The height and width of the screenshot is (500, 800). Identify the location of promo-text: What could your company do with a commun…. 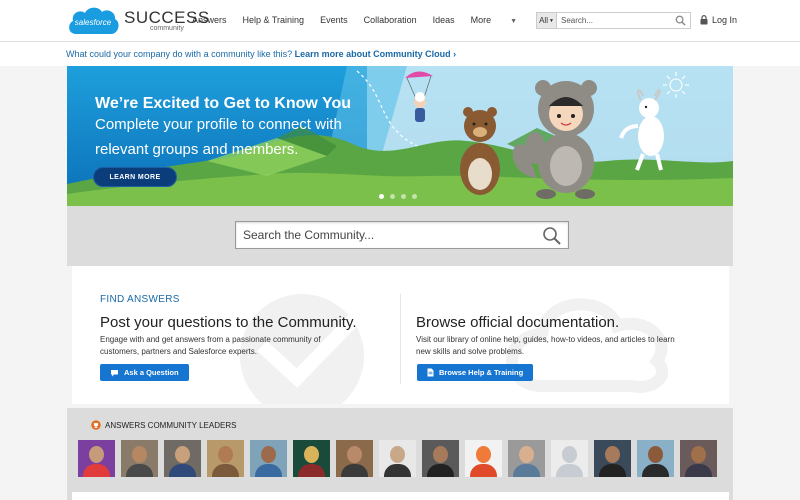
(261, 54).